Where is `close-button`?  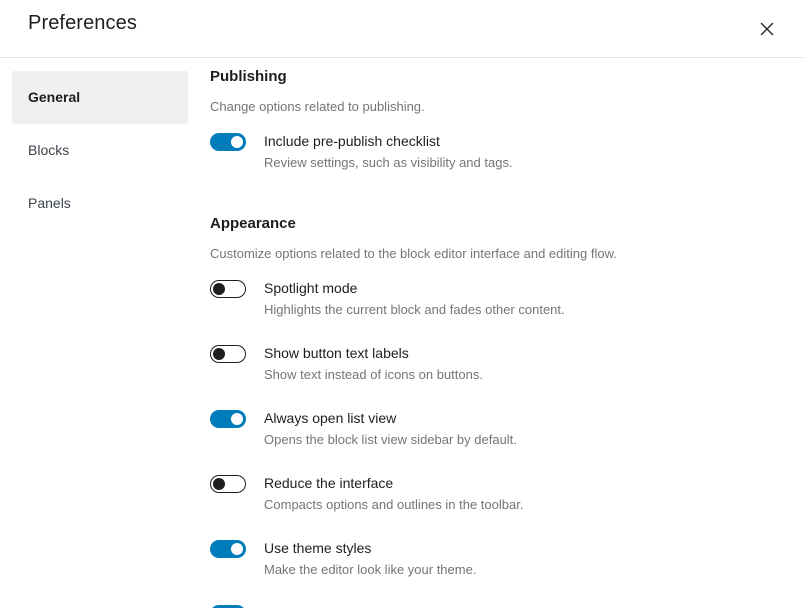 close-button is located at coordinates (767, 29).